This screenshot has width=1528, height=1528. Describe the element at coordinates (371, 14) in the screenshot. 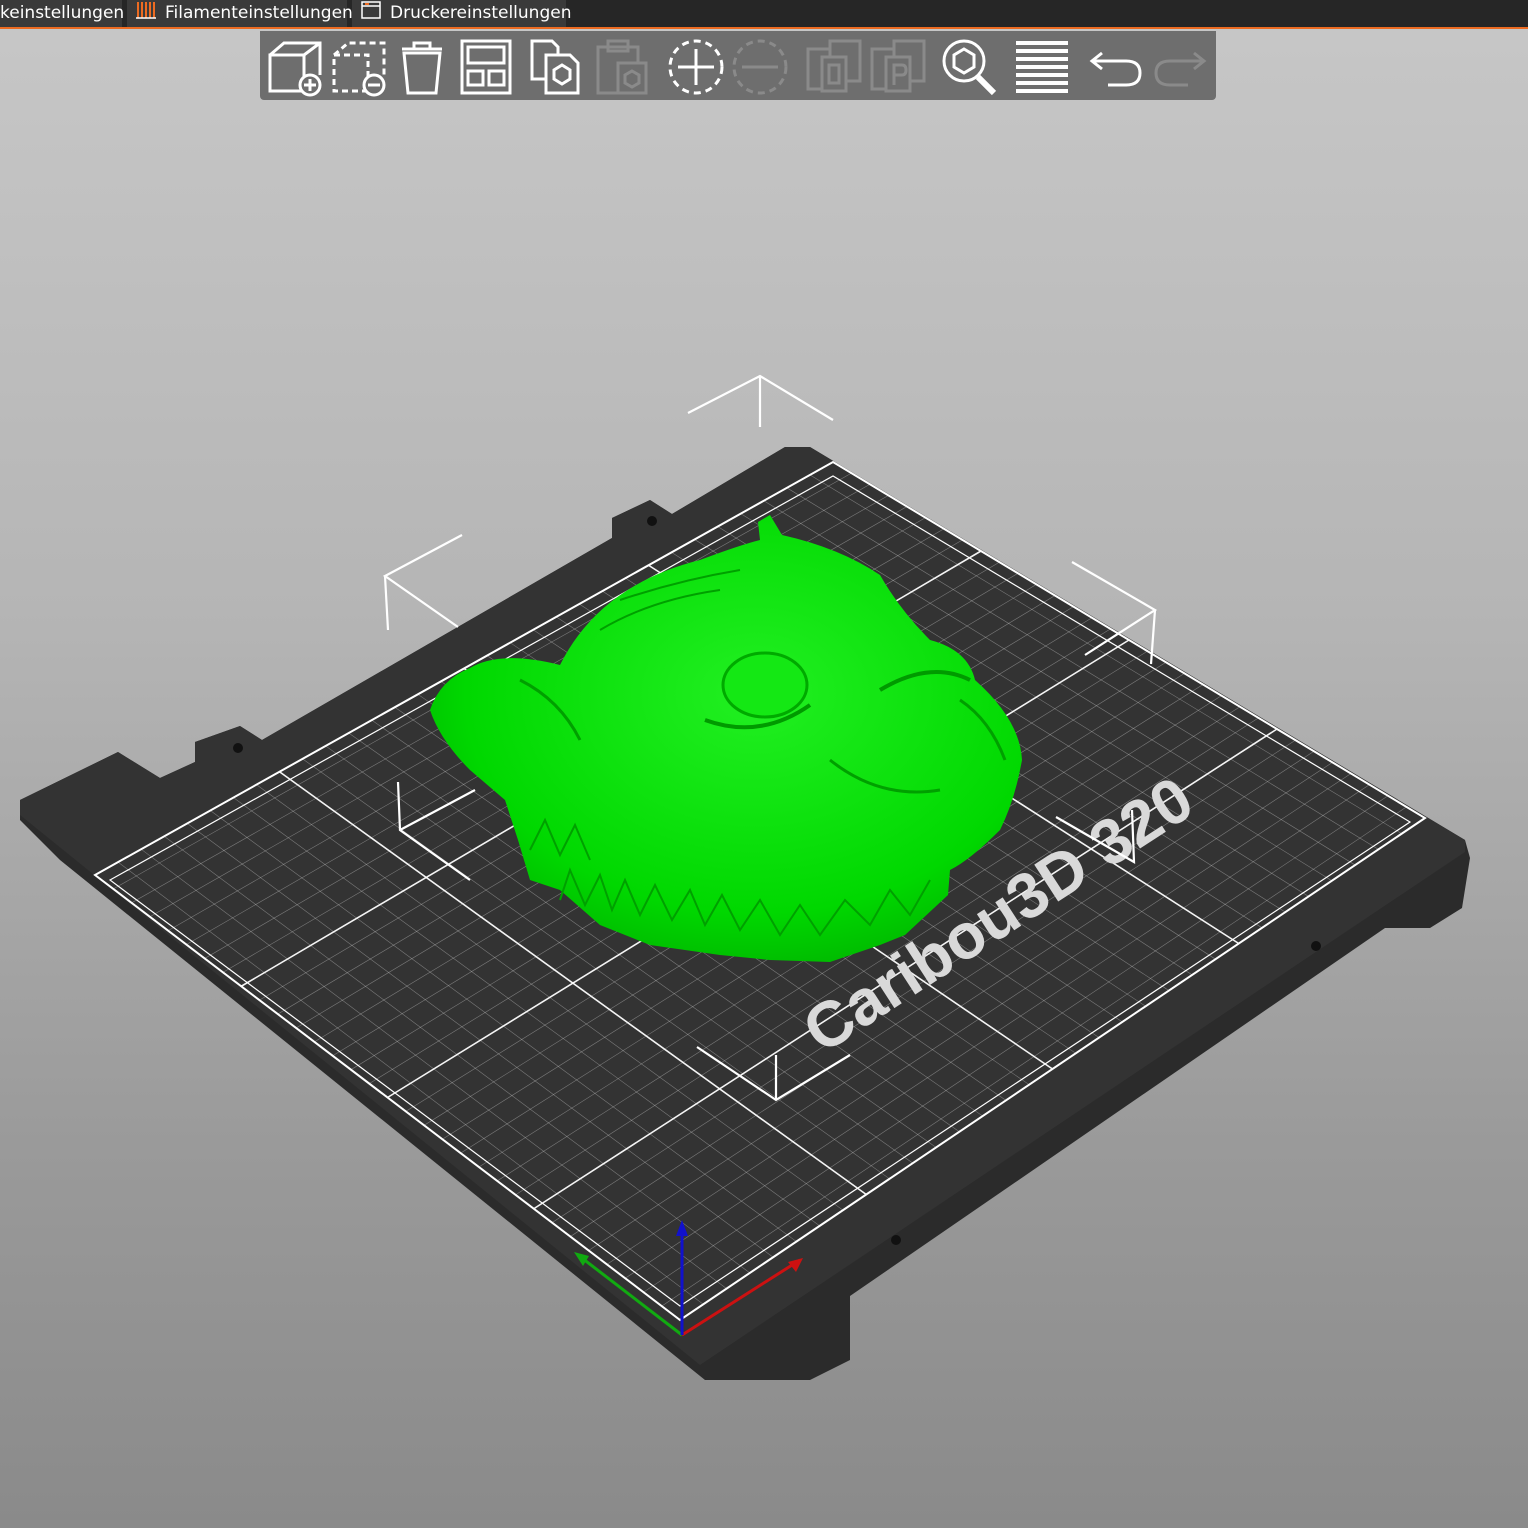

I see `printer-settings-icon` at that location.